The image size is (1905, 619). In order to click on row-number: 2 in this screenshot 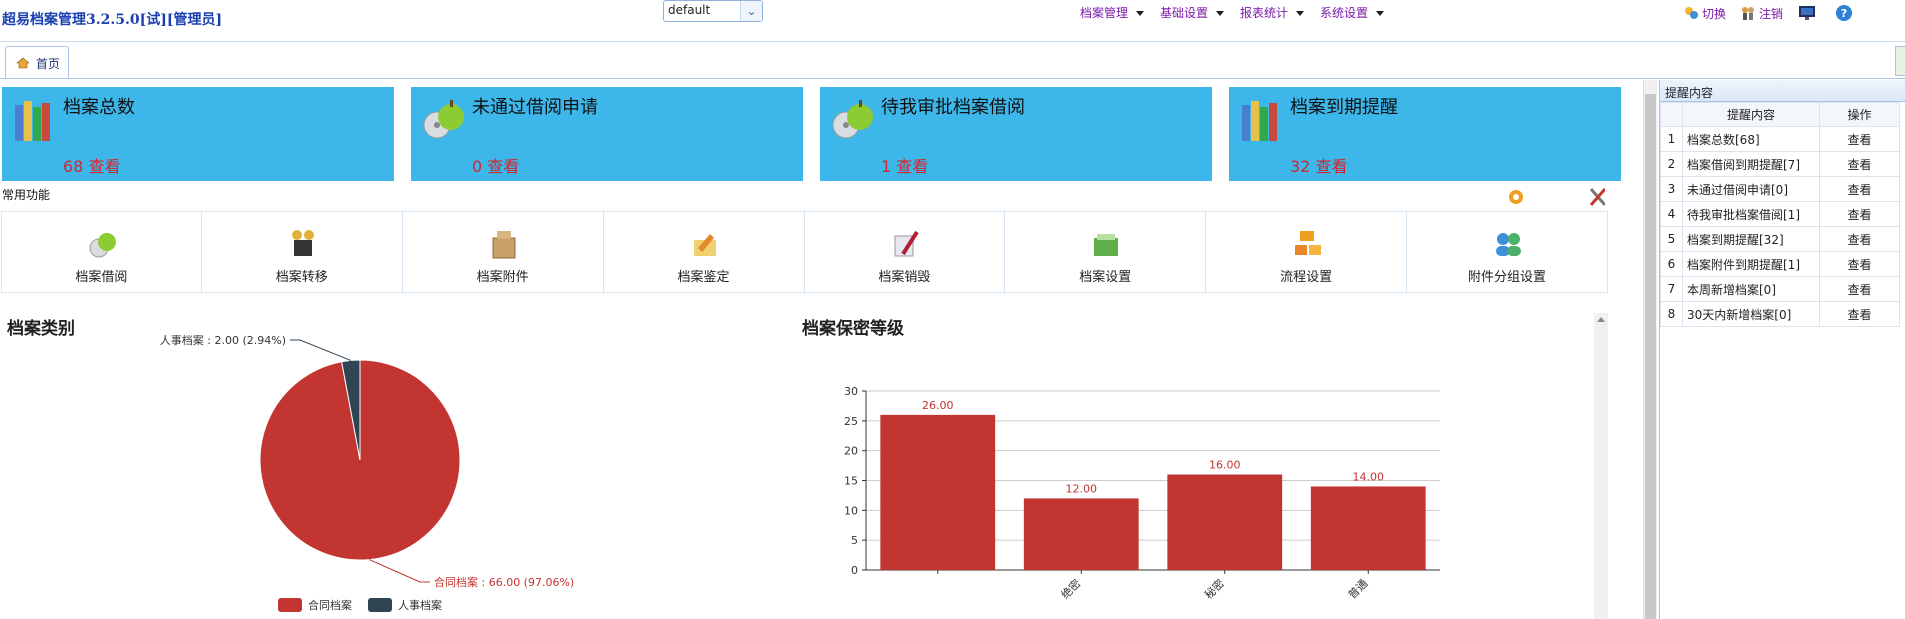, I will do `click(1671, 164)`.